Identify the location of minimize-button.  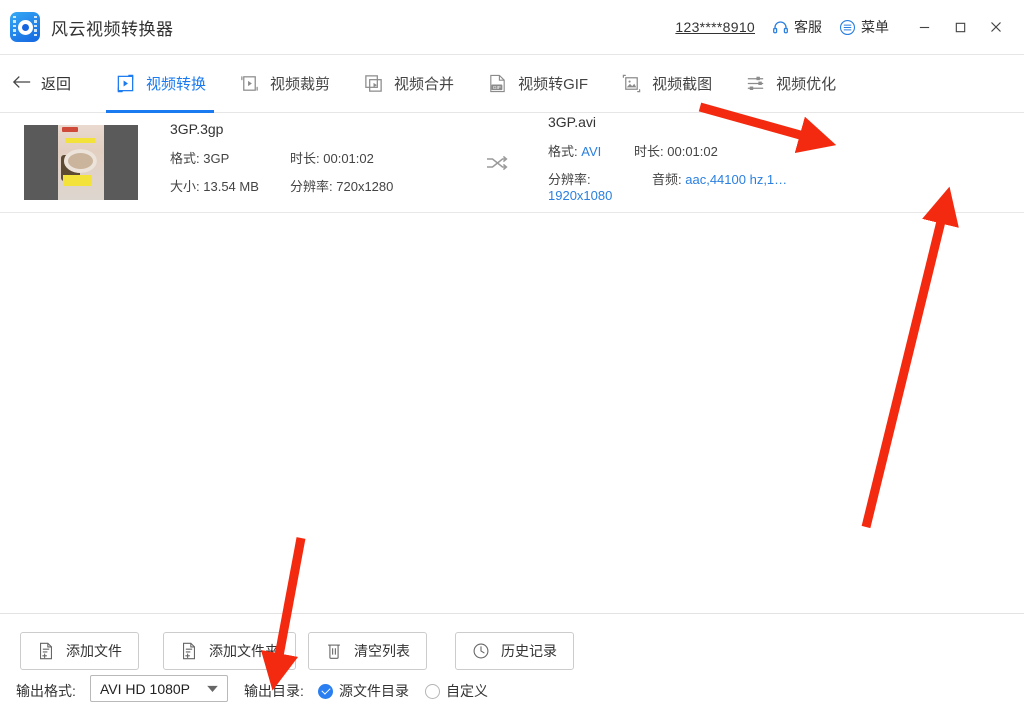
(924, 27).